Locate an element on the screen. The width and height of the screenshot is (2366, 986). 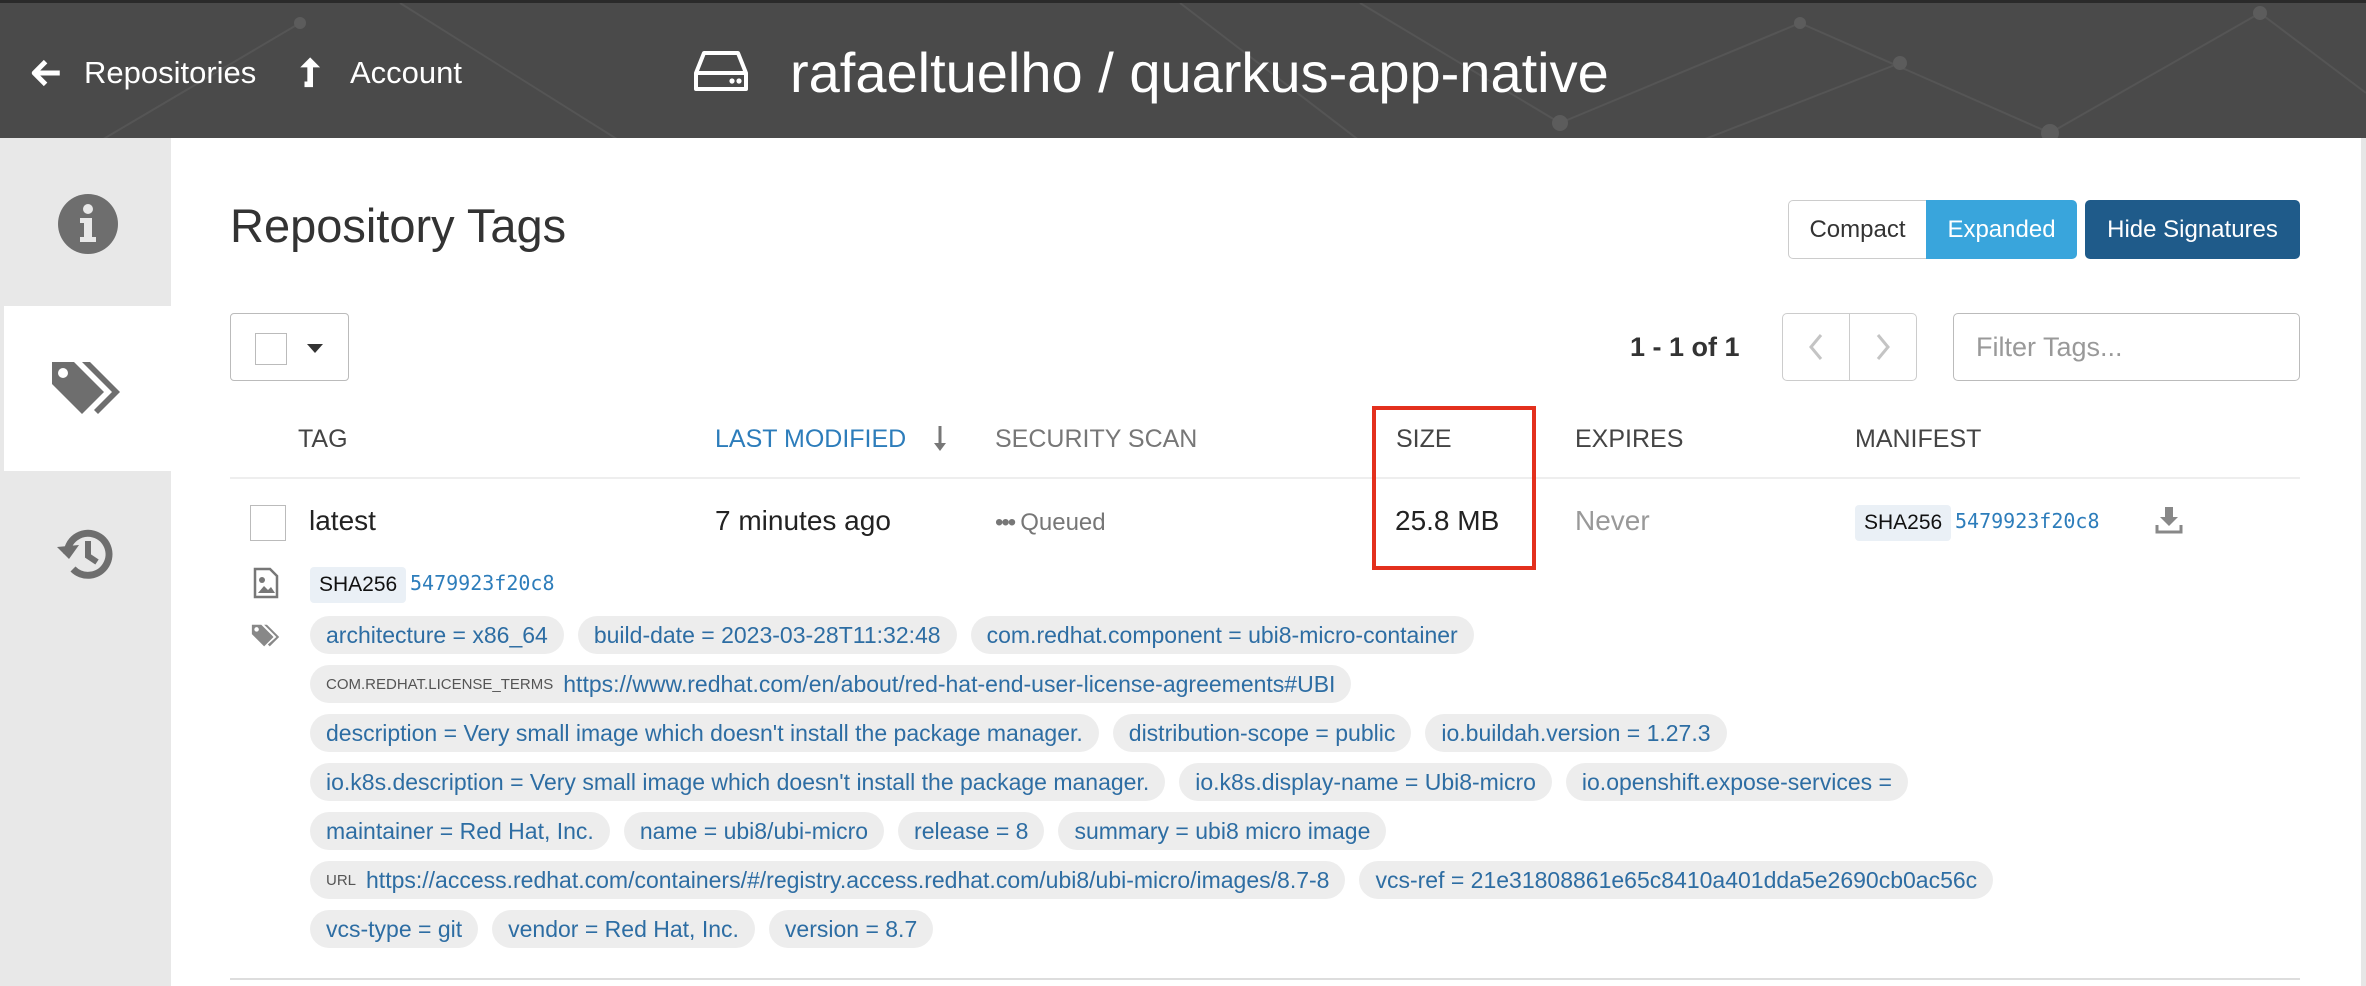
label-text: maintainer = Red Hat, Inc. is located at coordinates (460, 830).